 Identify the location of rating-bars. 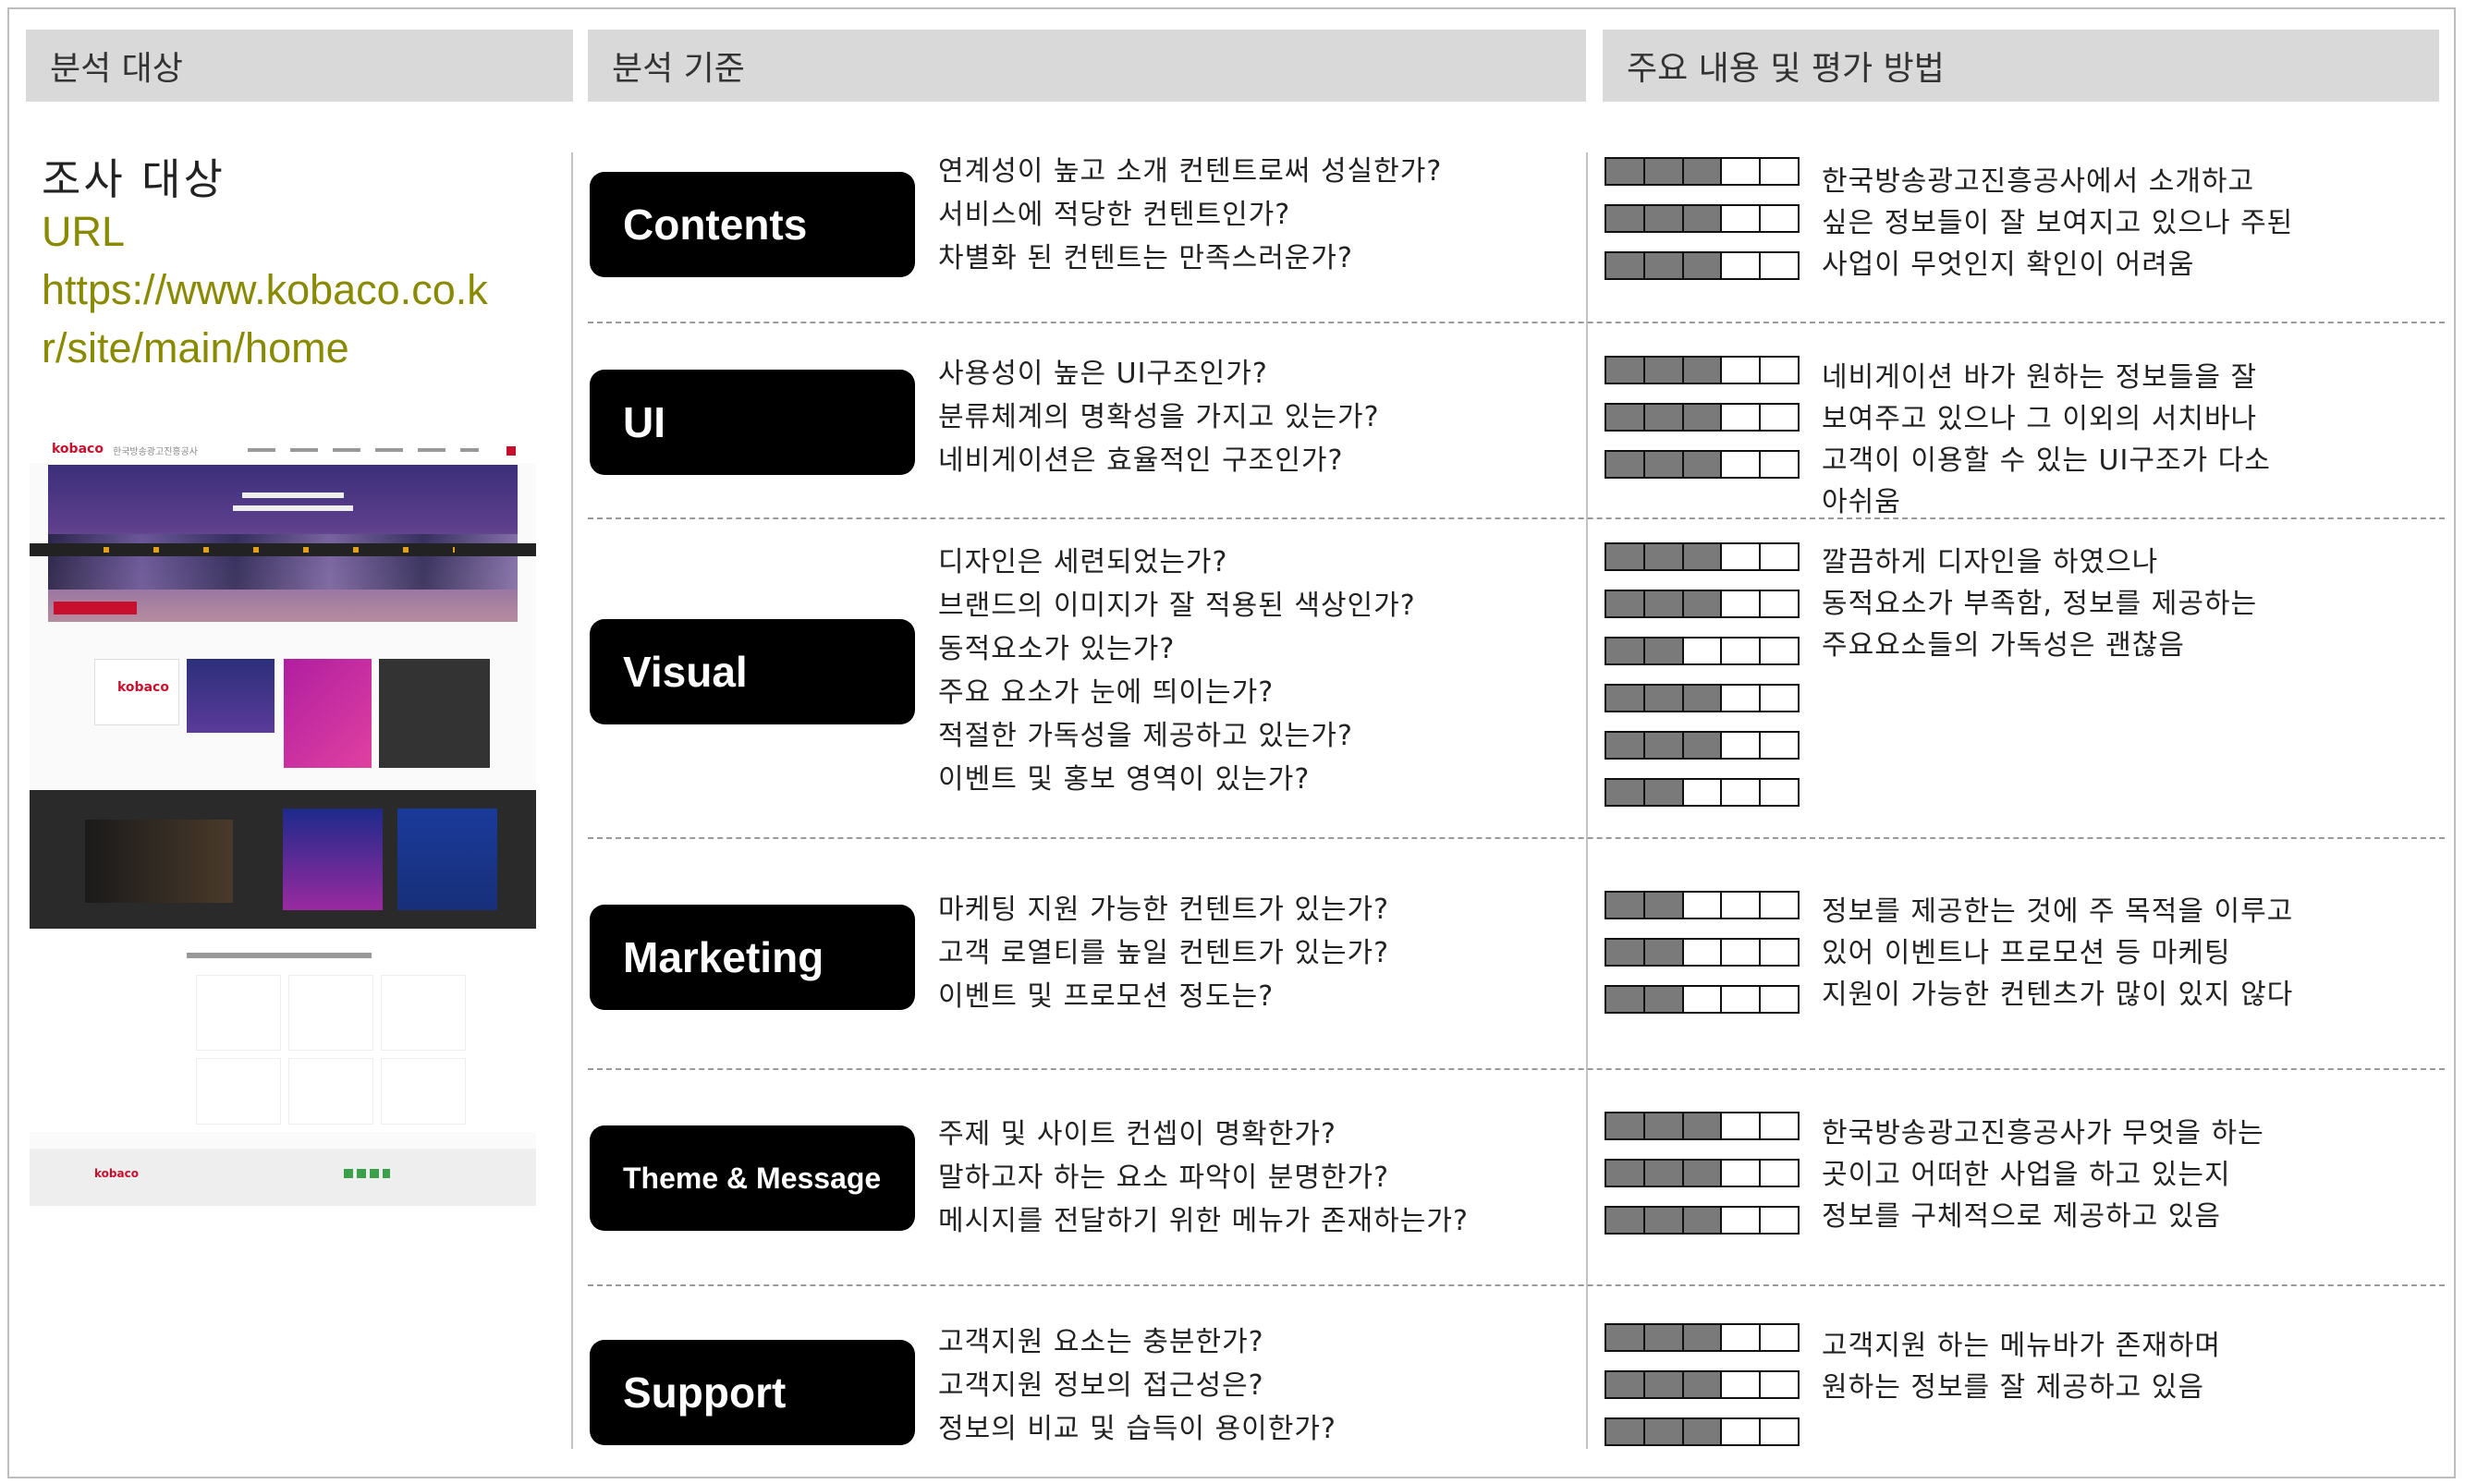
(1702, 683).